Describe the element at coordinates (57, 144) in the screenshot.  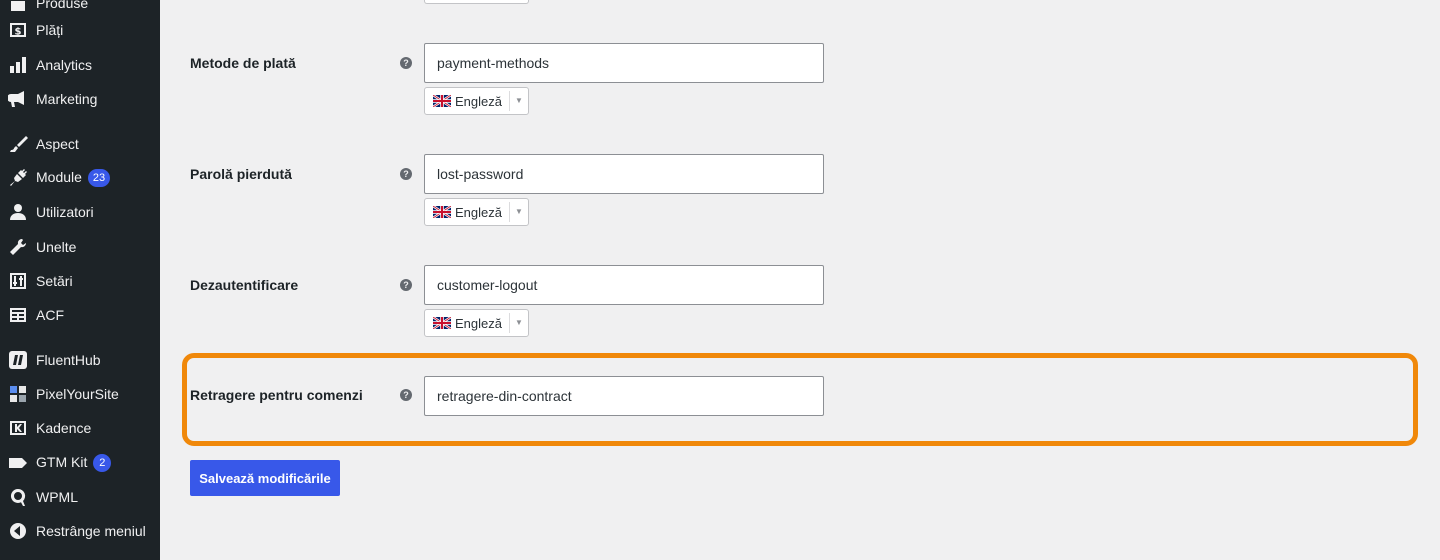
I see `sidebar-item-label: Aspect` at that location.